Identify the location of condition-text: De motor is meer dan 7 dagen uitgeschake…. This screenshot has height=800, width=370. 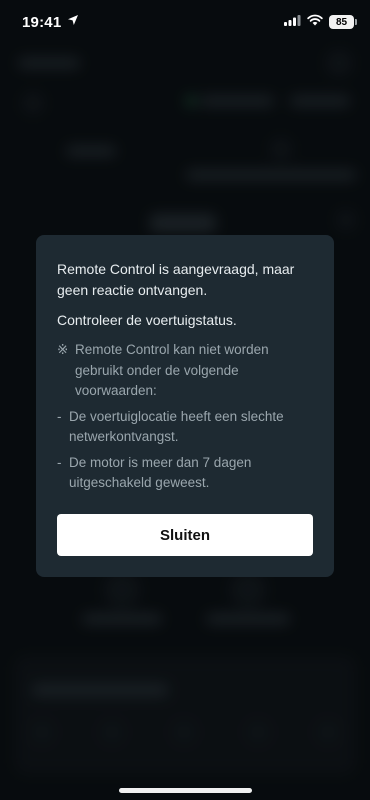
(160, 472).